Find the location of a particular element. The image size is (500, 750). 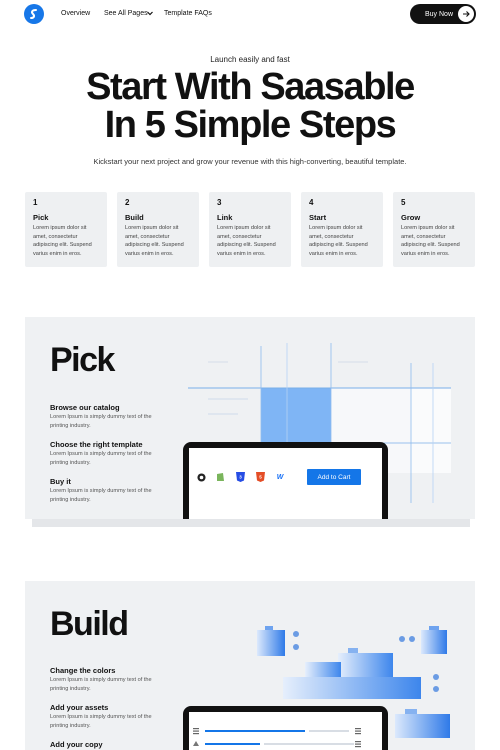

hero-eyebrow: Launch easily and fast is located at coordinates (250, 59).